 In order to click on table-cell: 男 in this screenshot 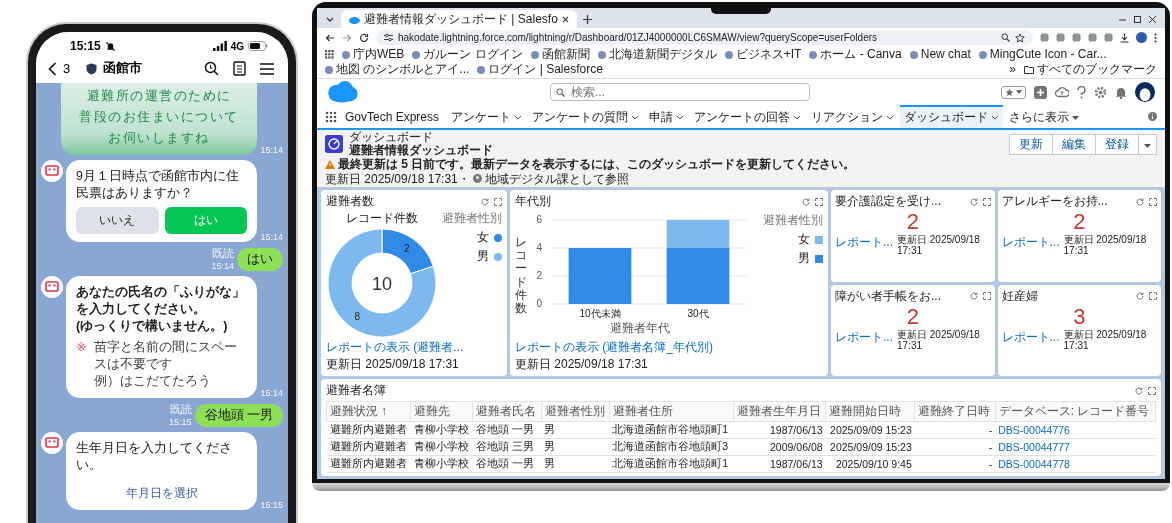, I will do `click(575, 464)`.